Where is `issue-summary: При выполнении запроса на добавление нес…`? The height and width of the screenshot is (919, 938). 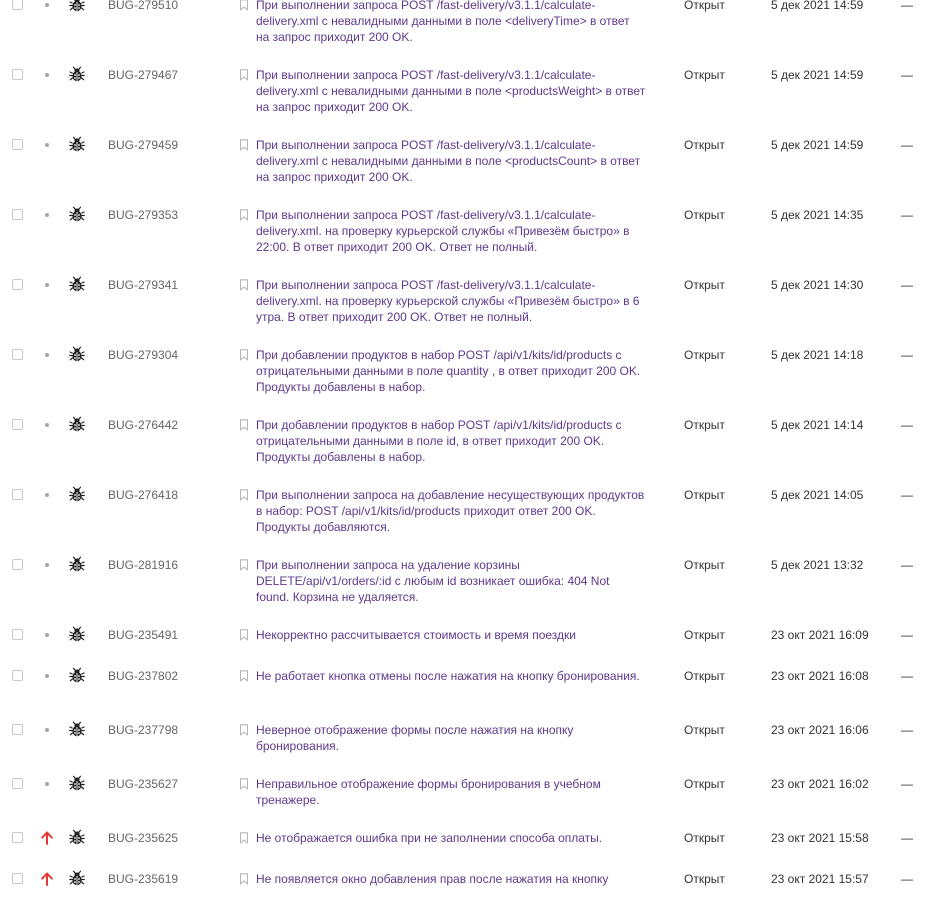
issue-summary: При выполнении запроса на добавление нес… is located at coordinates (451, 511).